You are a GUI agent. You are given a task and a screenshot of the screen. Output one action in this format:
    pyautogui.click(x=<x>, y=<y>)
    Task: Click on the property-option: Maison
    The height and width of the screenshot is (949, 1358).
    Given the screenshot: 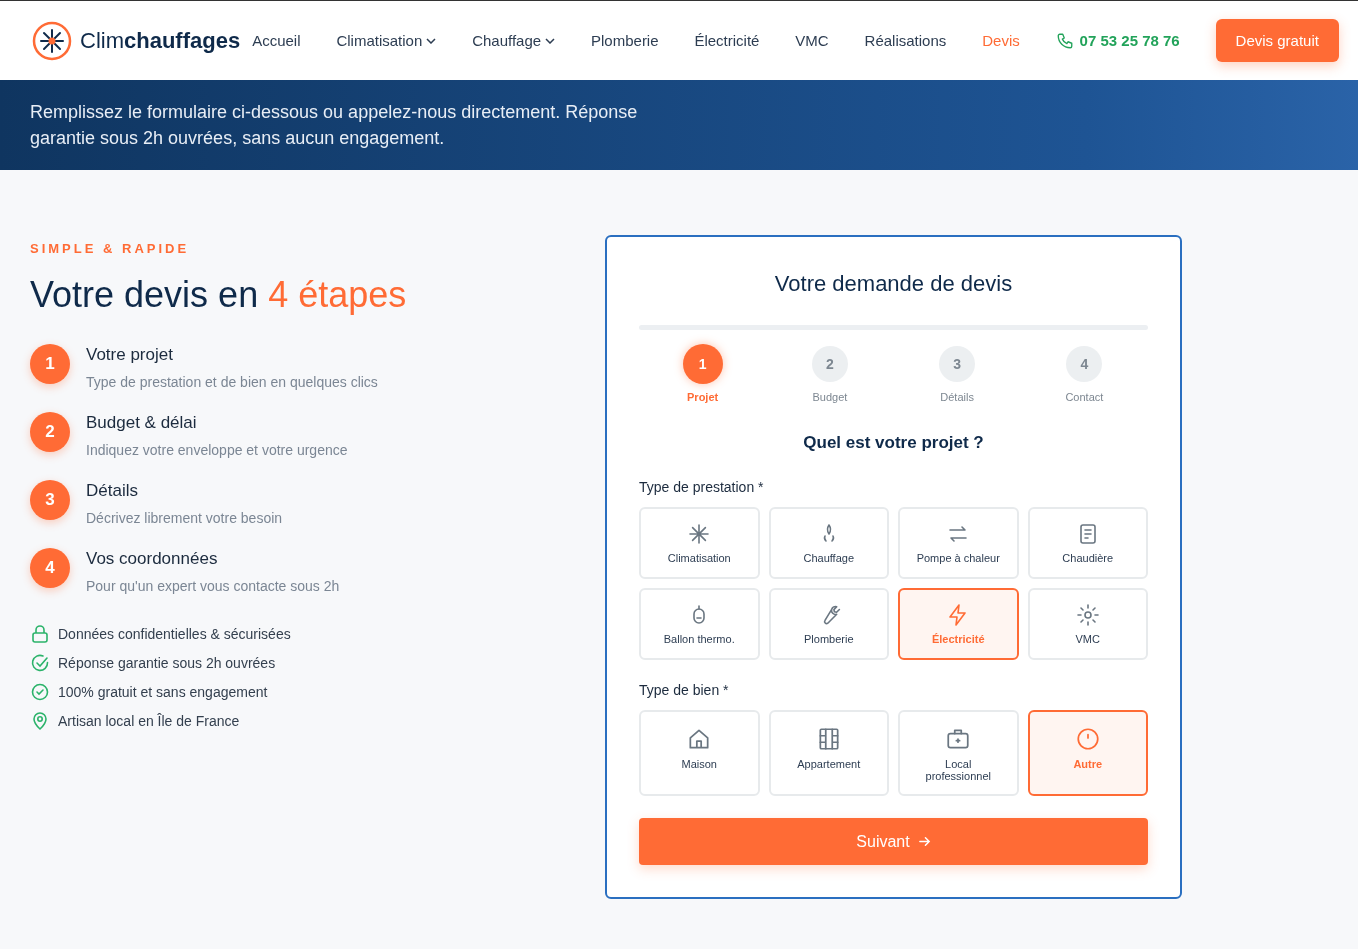 What is the action you would take?
    pyautogui.click(x=699, y=753)
    